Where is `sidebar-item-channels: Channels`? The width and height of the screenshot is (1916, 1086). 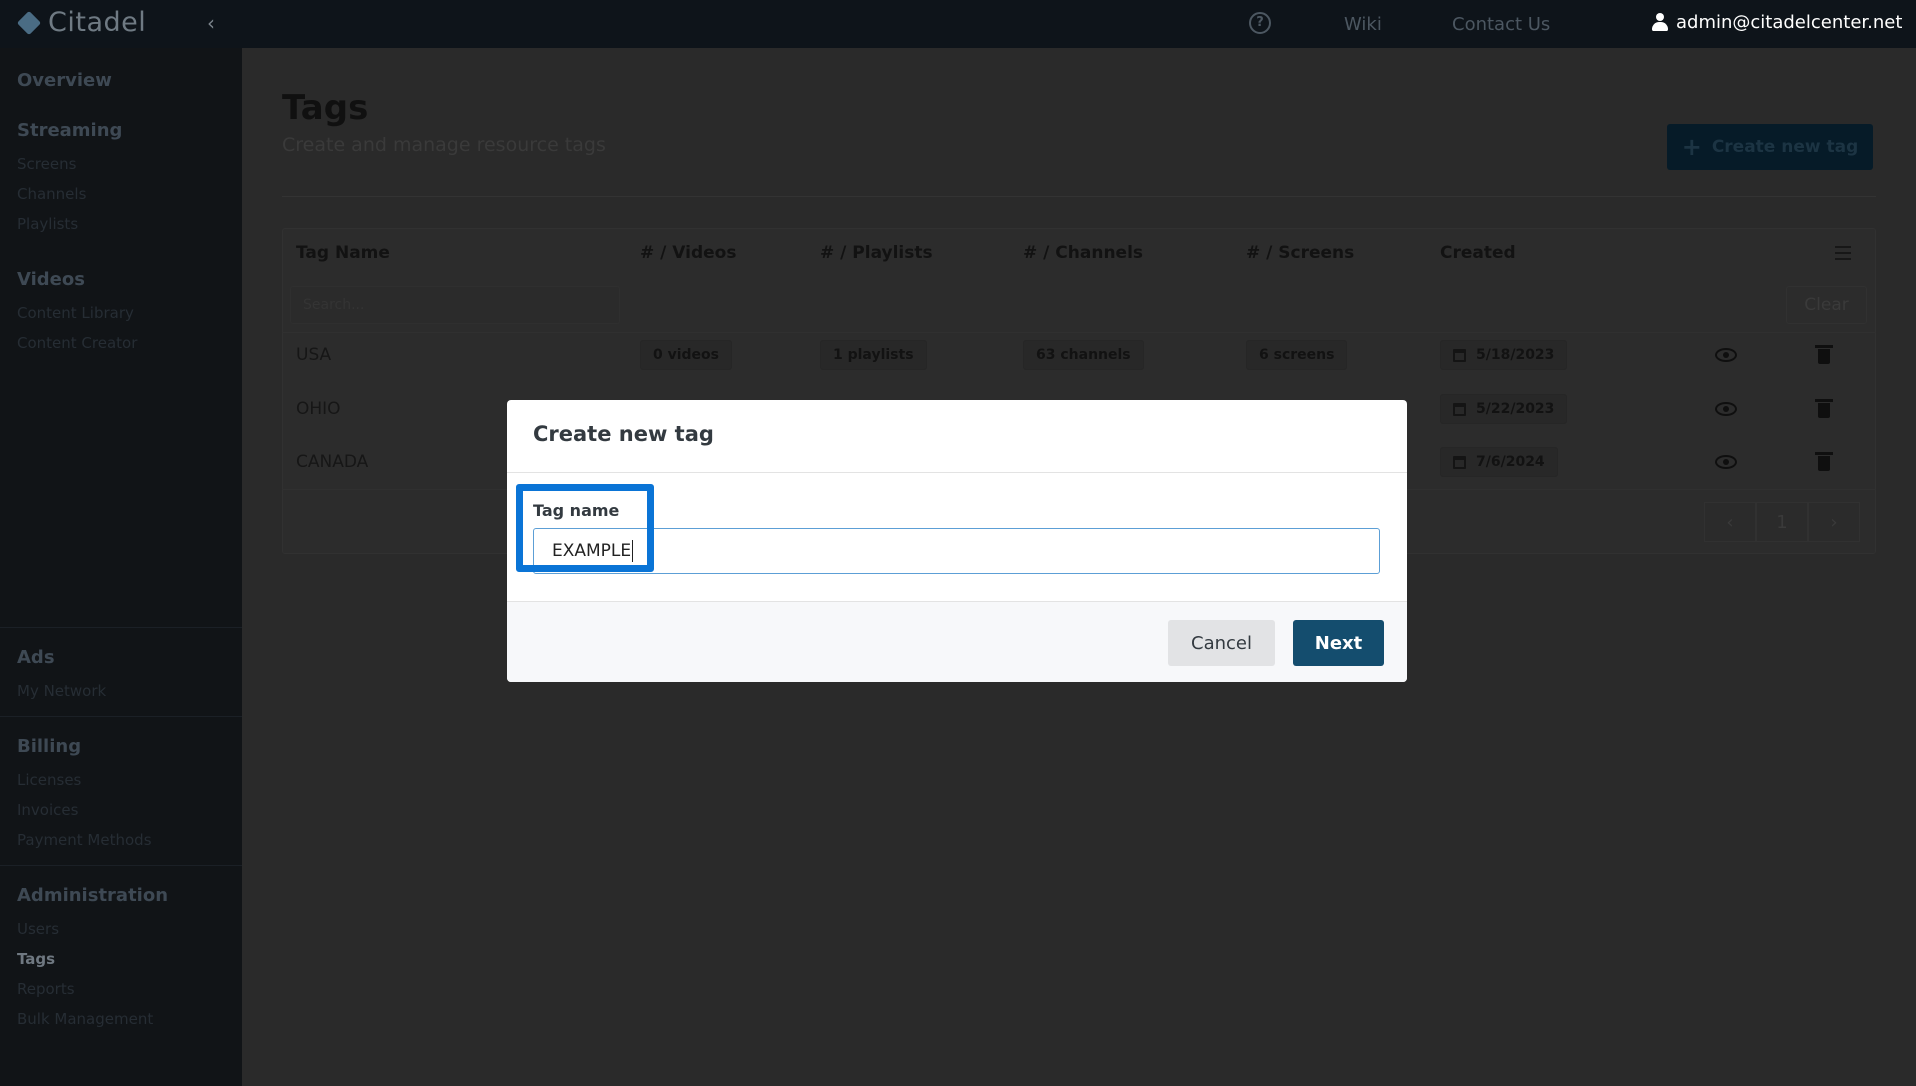
sidebar-item-channels: Channels is located at coordinates (51, 194).